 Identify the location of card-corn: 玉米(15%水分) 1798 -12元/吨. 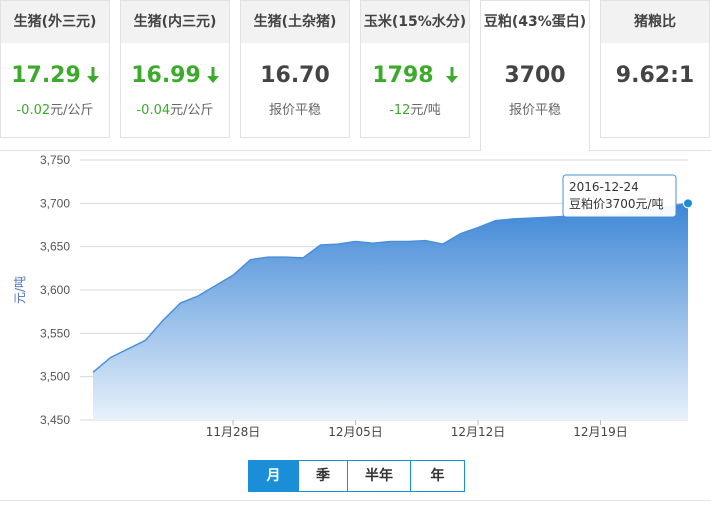
(415, 69).